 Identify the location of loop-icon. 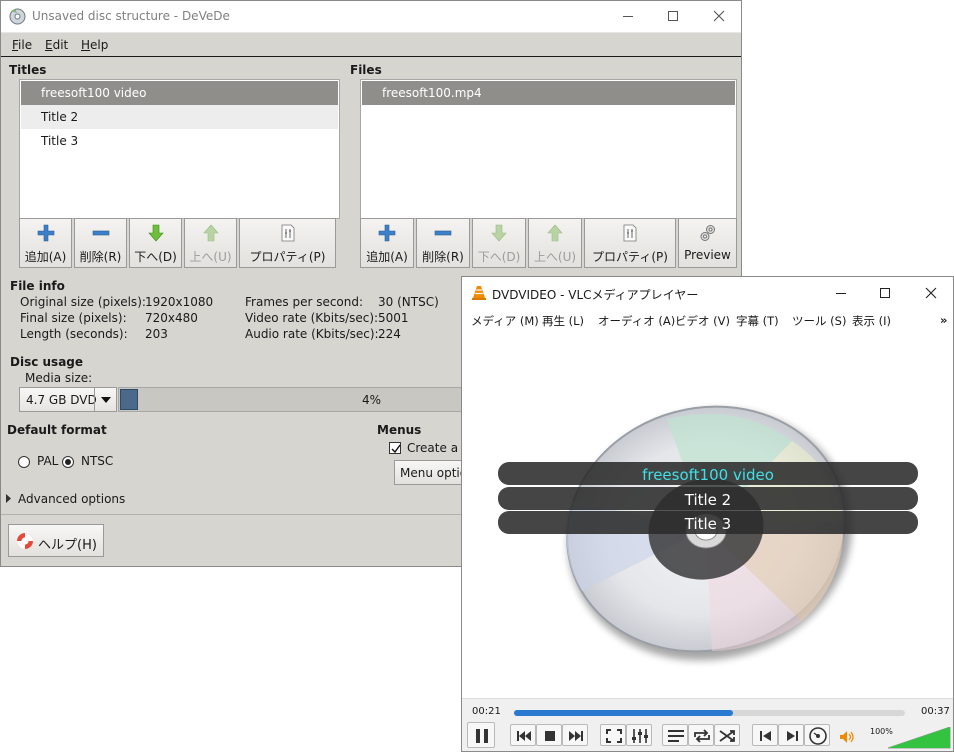
(702, 736).